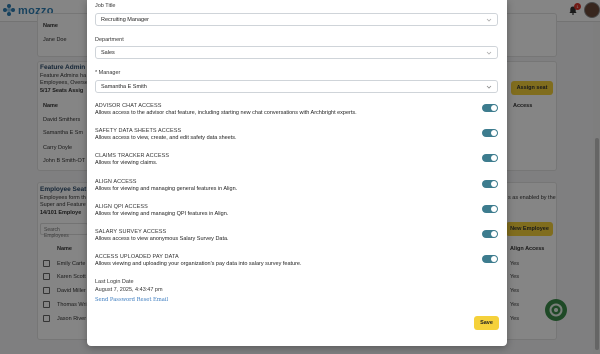 This screenshot has width=600, height=354. I want to click on manager-label: * Manager, so click(108, 73).